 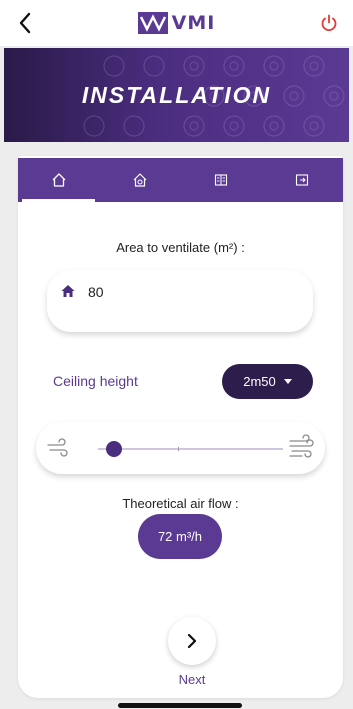 I want to click on tab-home, so click(x=58, y=180).